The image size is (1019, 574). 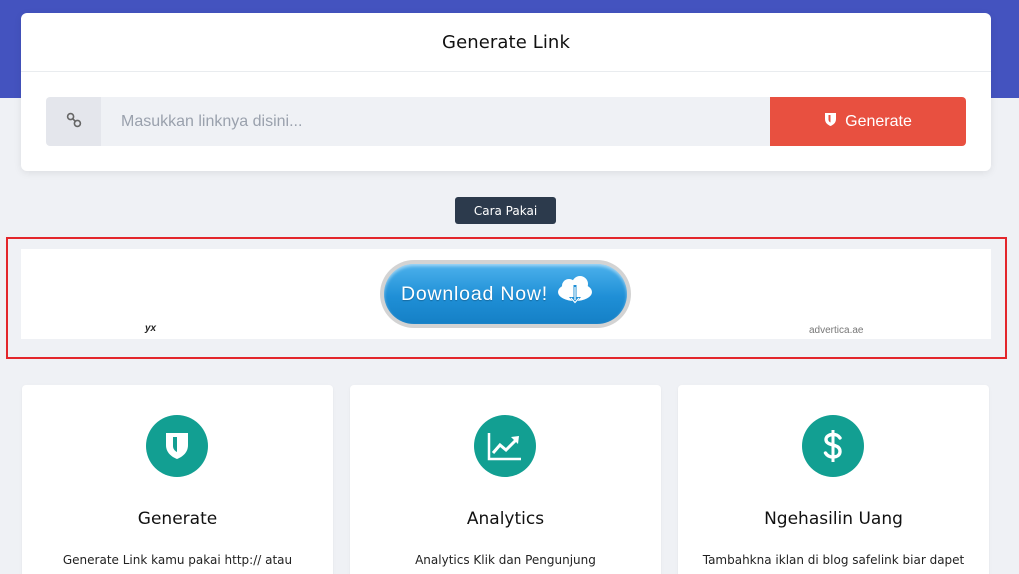 I want to click on how-to-use-button: Cara Pakai, so click(x=505, y=210).